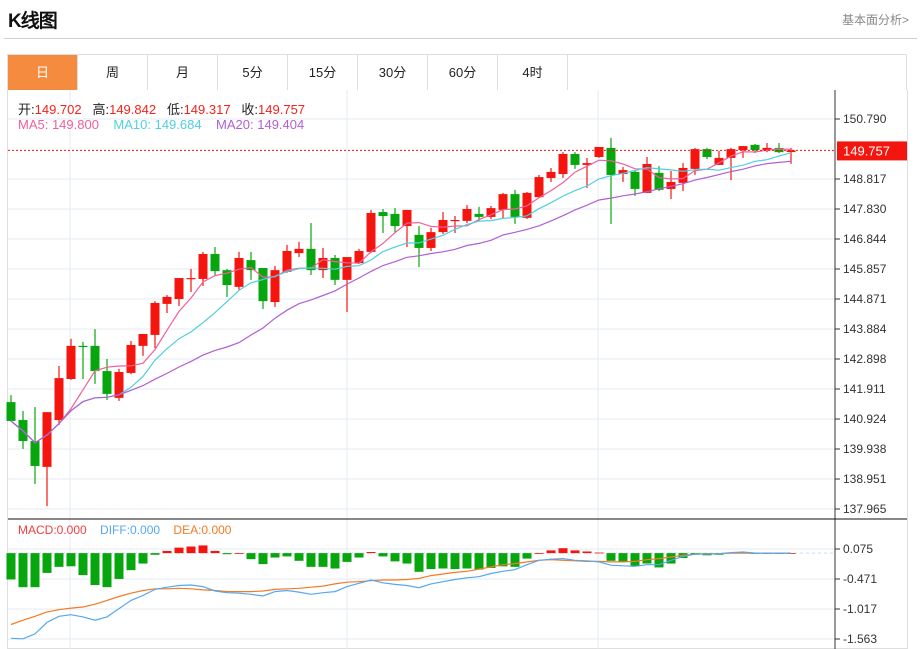 This screenshot has width=923, height=649. Describe the element at coordinates (58, 124) in the screenshot. I see `ma5-legend: MA5: 149.800` at that location.